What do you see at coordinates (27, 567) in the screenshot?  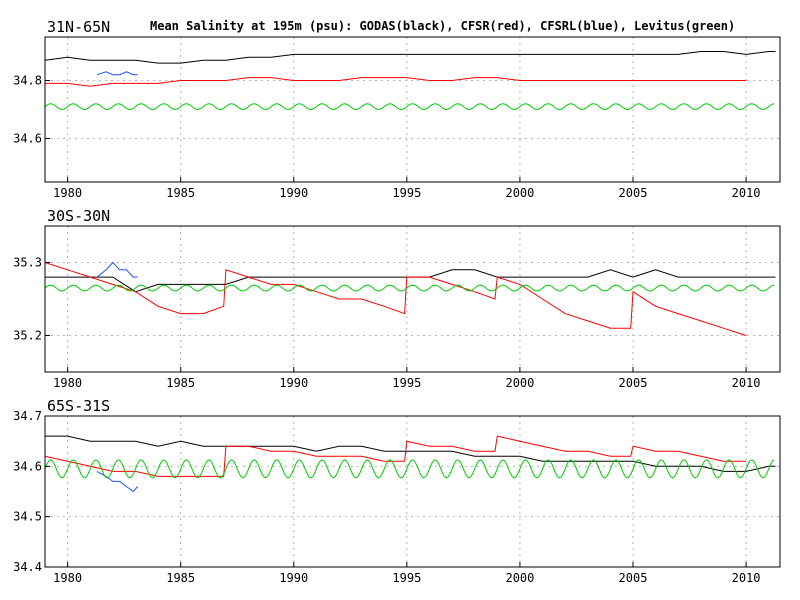 I see `y-tick-label: 34.4` at bounding box center [27, 567].